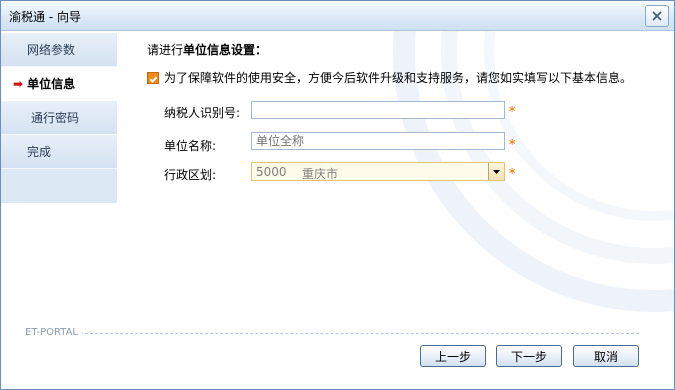 The width and height of the screenshot is (675, 390). What do you see at coordinates (202, 113) in the screenshot?
I see `tax-id-label: 纳税人识别号:` at bounding box center [202, 113].